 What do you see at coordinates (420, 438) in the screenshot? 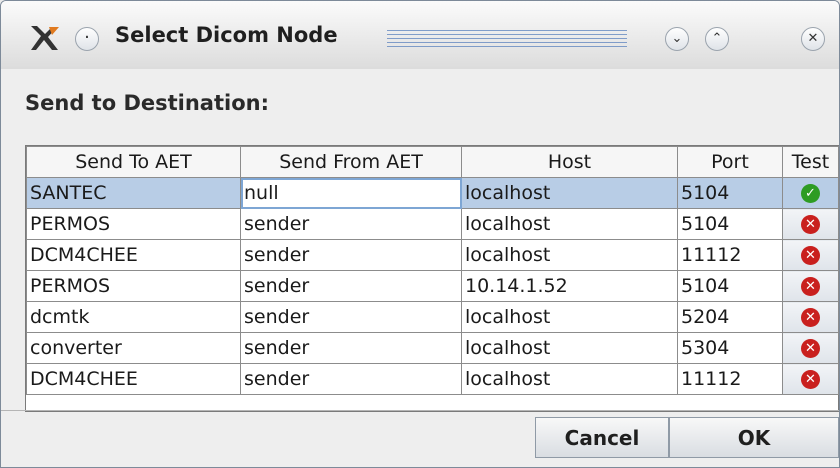
I see `button-bar: Cancel OK` at bounding box center [420, 438].